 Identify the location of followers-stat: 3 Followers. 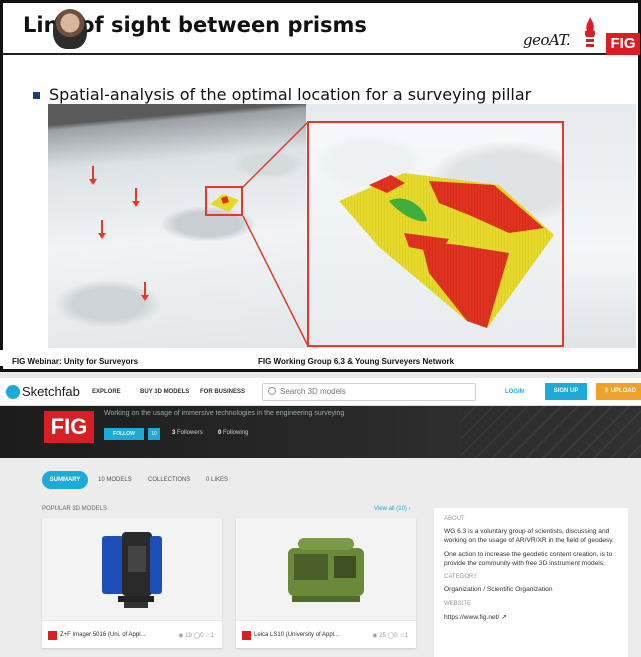
(187, 433).